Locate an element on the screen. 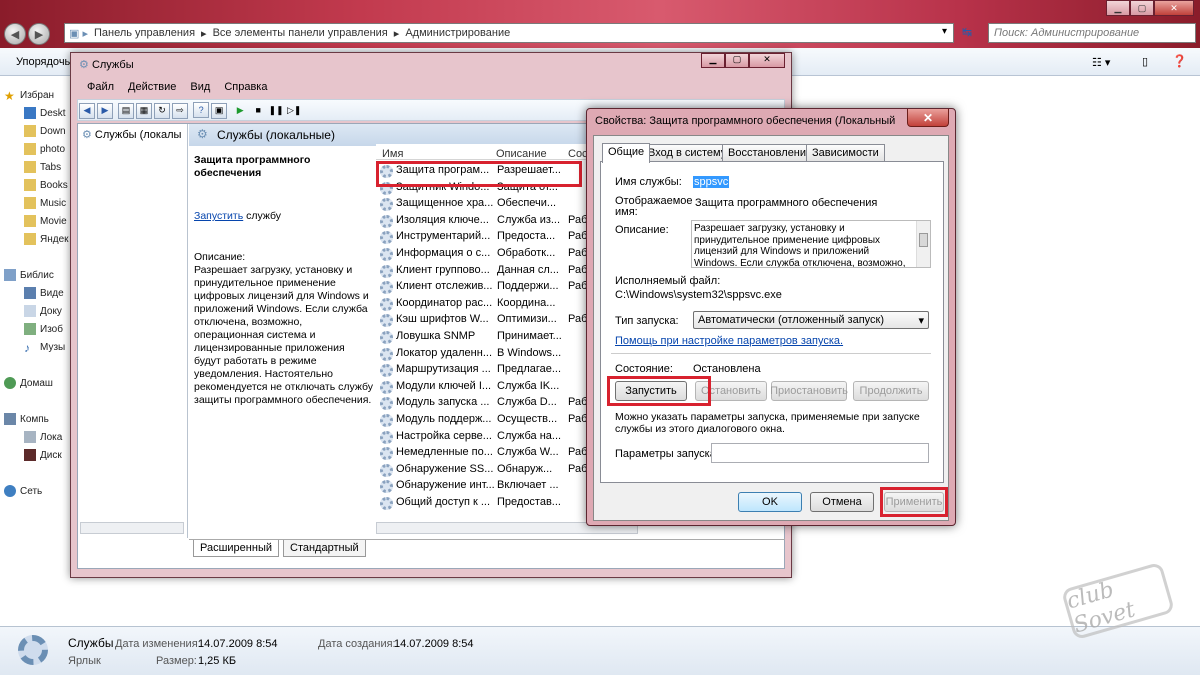 This screenshot has width=1200, height=675. ok-button: OK is located at coordinates (770, 502).